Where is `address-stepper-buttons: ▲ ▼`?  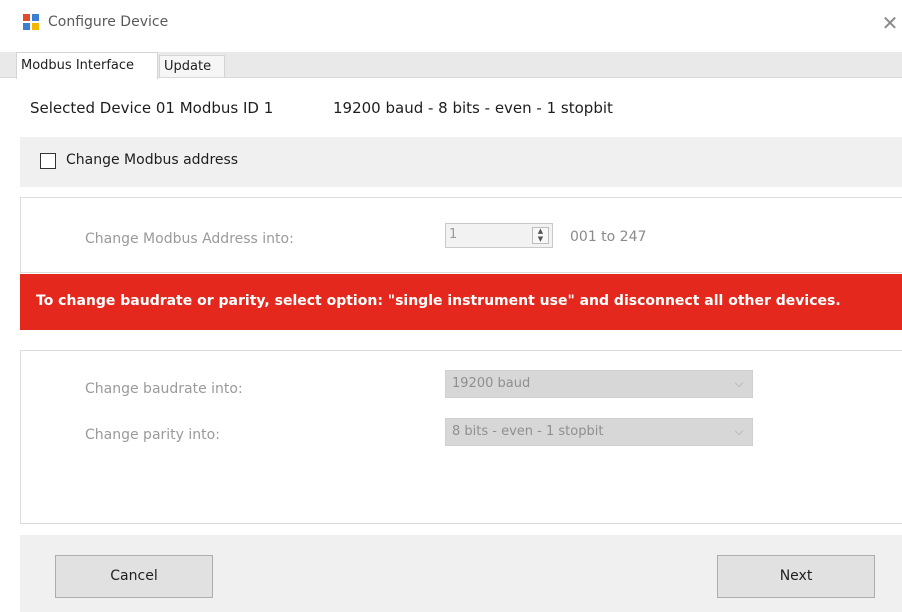
address-stepper-buttons: ▲ ▼ is located at coordinates (540, 235).